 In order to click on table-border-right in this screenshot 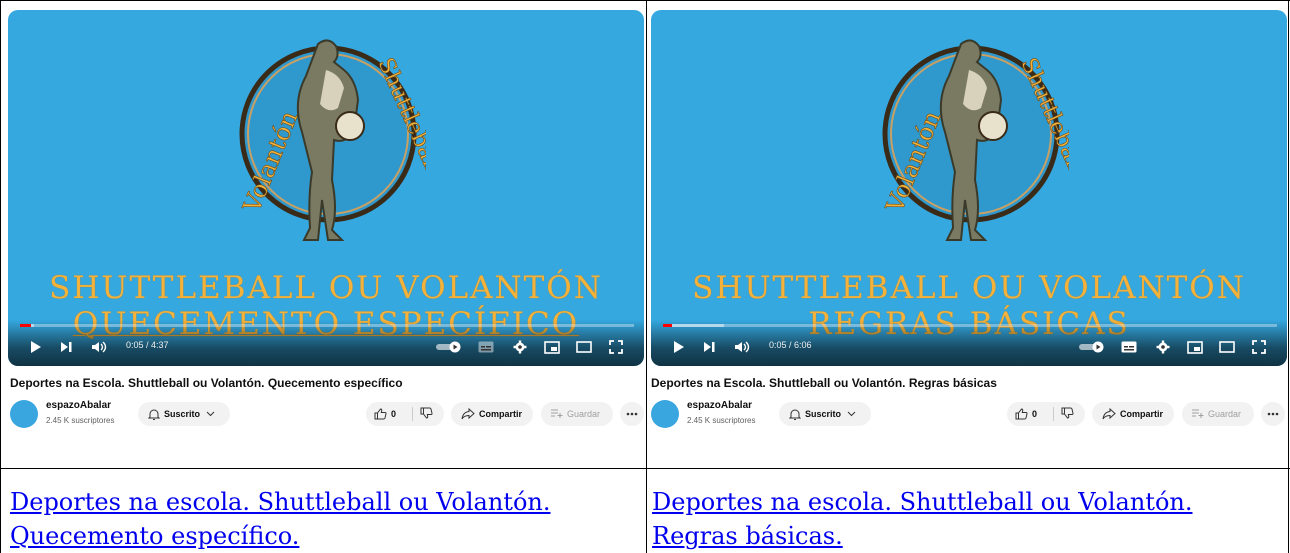, I will do `click(1288, 276)`.